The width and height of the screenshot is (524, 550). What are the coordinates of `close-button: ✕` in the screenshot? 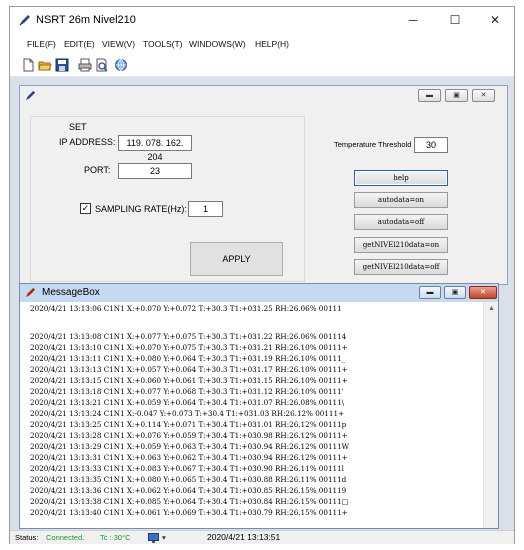 It's located at (495, 20).